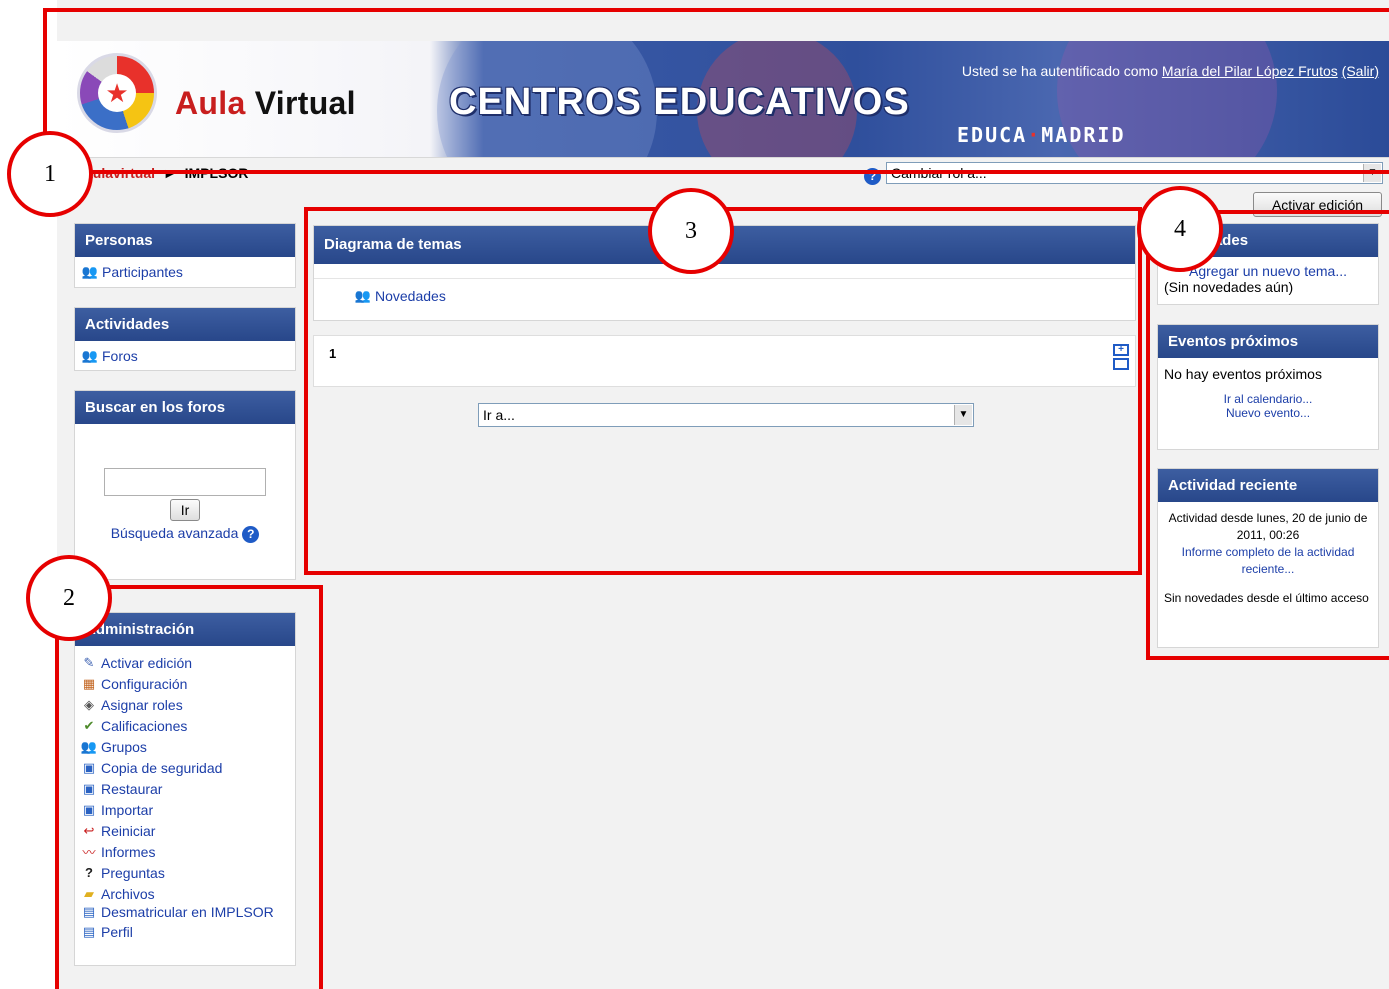 This screenshot has width=1389, height=989. What do you see at coordinates (185, 872) in the screenshot?
I see `admin-item-preguntas: ? Preguntas` at bounding box center [185, 872].